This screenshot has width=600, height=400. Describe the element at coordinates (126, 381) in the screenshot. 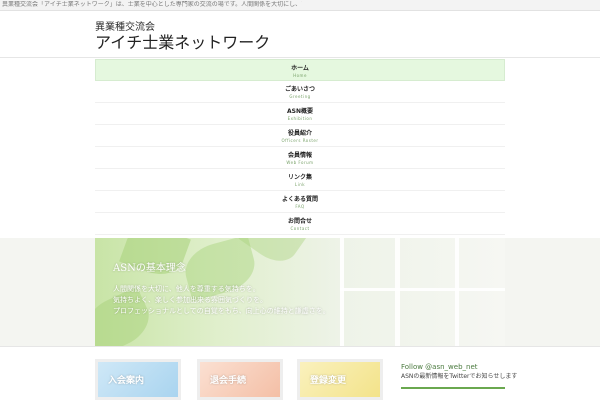

I see `card-label: 入会案内` at that location.